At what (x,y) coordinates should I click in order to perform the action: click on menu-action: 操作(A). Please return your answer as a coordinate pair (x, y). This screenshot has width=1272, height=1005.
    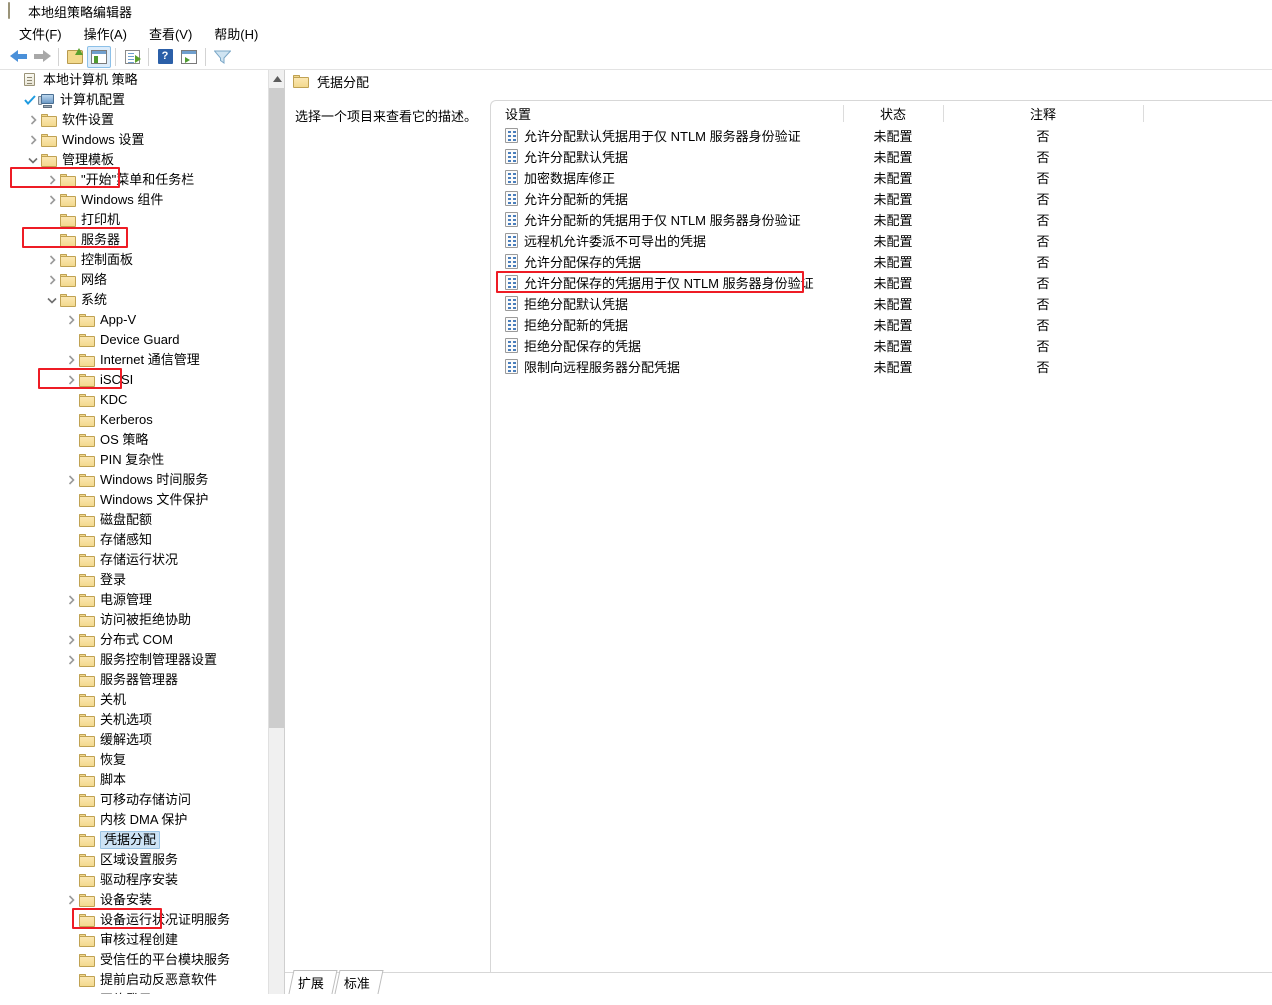
    Looking at the image, I should click on (105, 33).